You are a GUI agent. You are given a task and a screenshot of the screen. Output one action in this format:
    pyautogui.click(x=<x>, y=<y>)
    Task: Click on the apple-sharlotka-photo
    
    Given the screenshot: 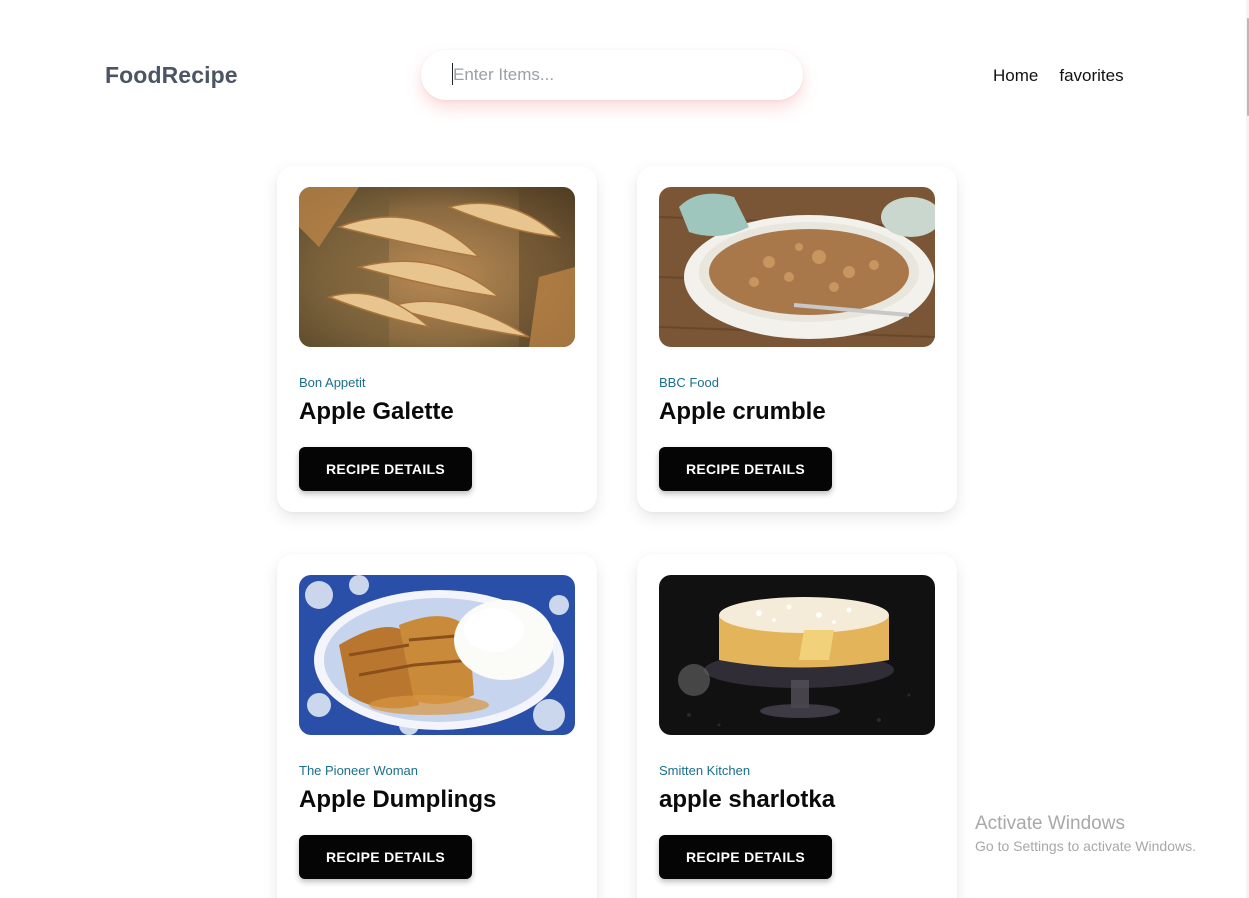 What is the action you would take?
    pyautogui.click(x=797, y=655)
    